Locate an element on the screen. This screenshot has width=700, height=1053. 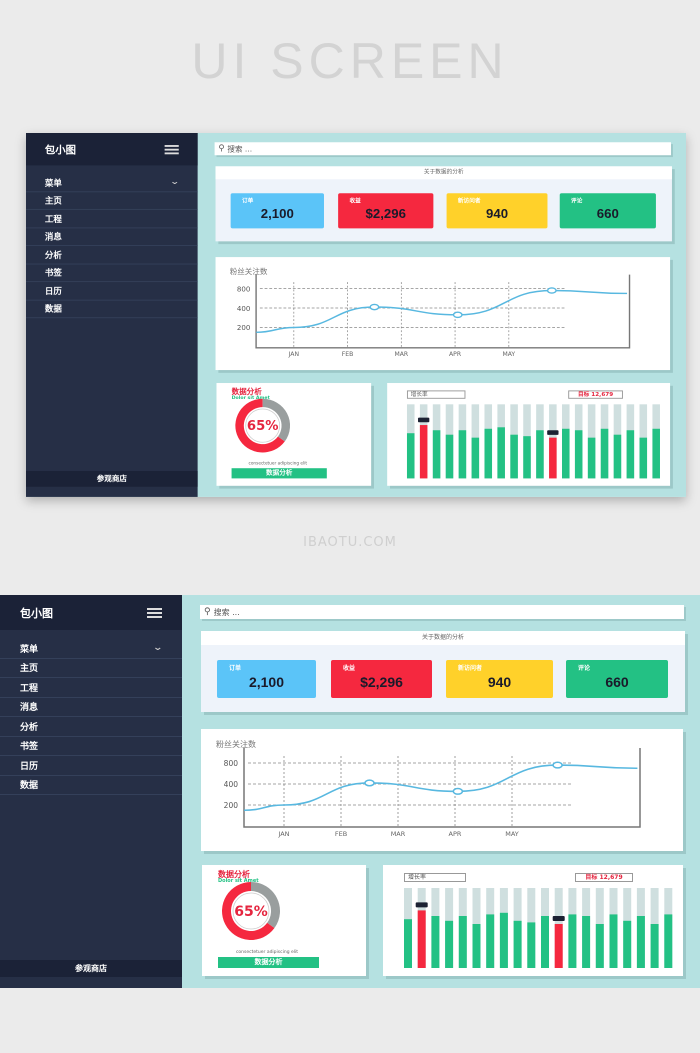
stat-value: 940 is located at coordinates (499, 682).